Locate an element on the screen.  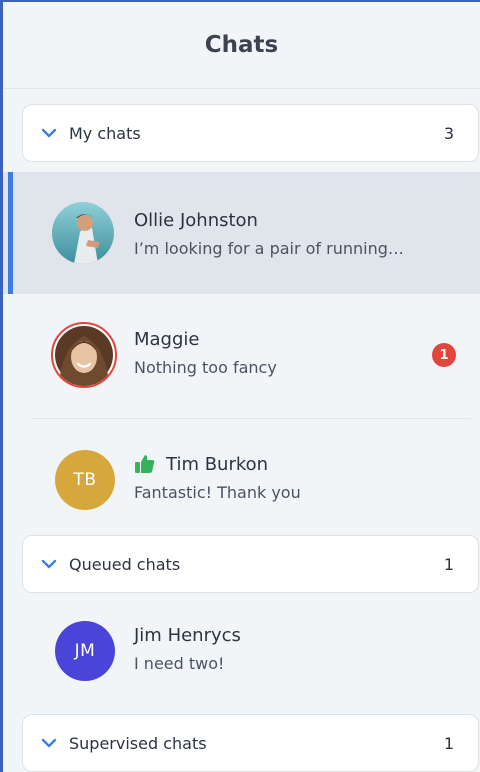
chats-header: Chats is located at coordinates (241, 45).